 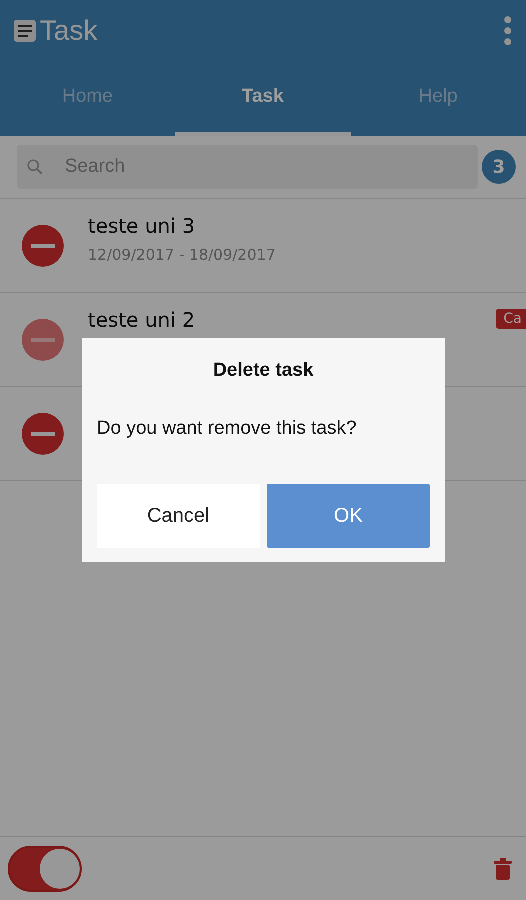 What do you see at coordinates (503, 869) in the screenshot?
I see `trash-icon` at bounding box center [503, 869].